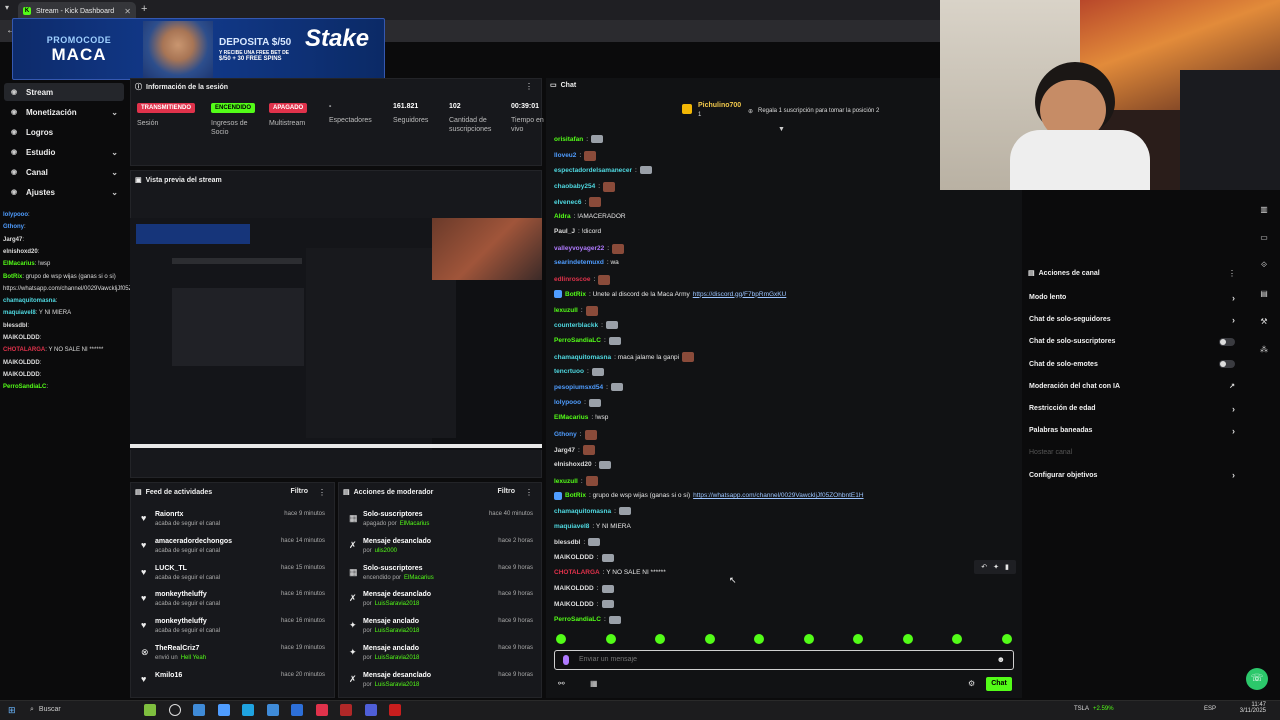 The height and width of the screenshot is (720, 1280). Describe the element at coordinates (193, 658) in the screenshot. I see `list-item-user: Hell Yeah` at that location.